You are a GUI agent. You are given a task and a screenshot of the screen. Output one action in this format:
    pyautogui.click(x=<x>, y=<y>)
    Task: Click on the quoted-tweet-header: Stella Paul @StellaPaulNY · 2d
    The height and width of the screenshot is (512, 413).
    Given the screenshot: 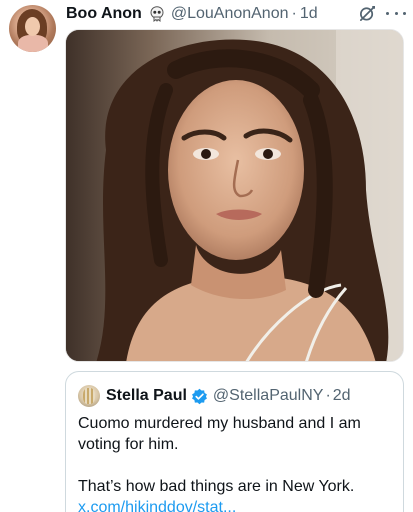 What is the action you would take?
    pyautogui.click(x=214, y=396)
    